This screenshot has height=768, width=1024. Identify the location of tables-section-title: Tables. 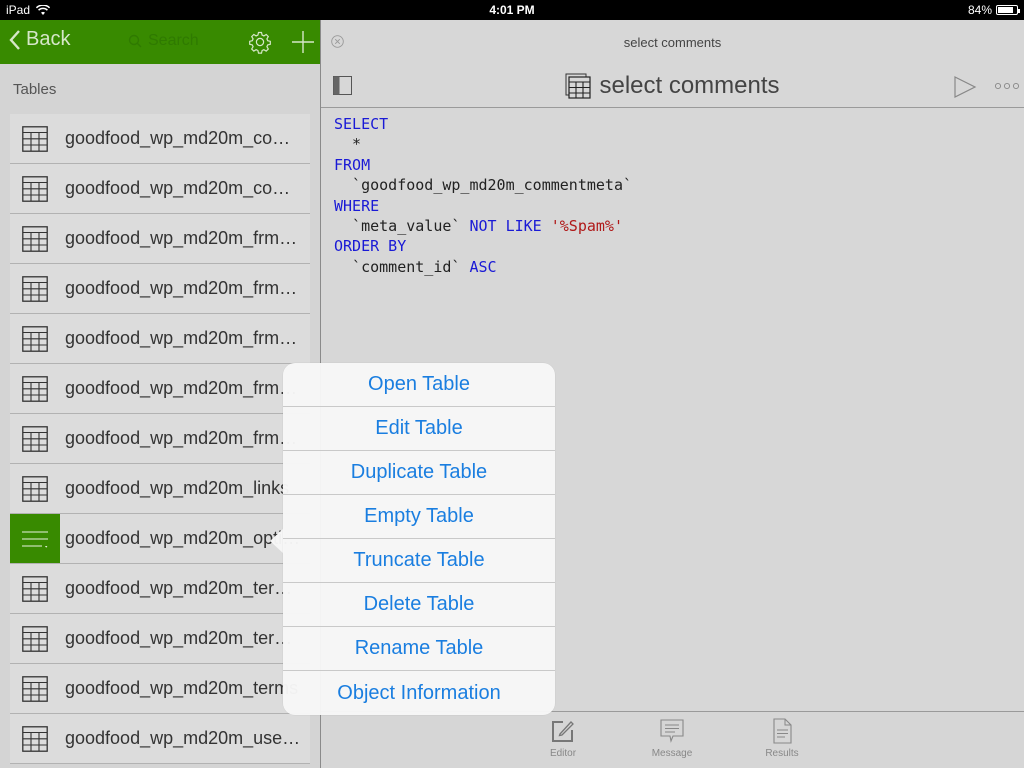
(35, 89).